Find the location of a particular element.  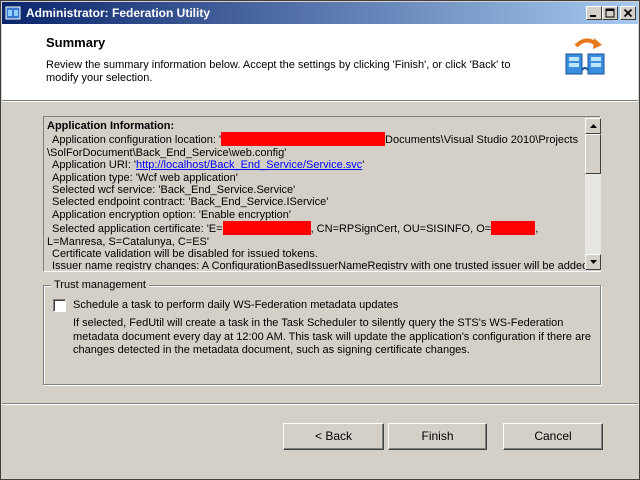

close-button is located at coordinates (628, 13).